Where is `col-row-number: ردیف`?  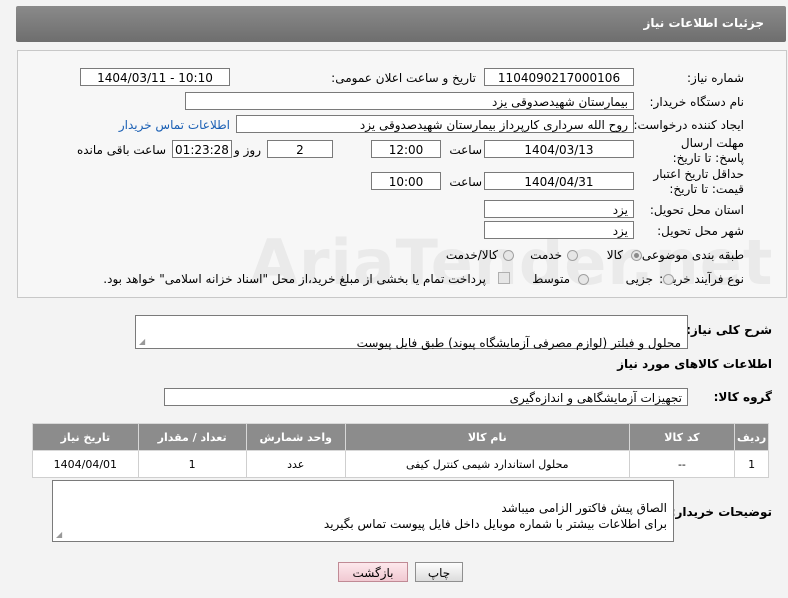
col-row-number: ردیف is located at coordinates (751, 437).